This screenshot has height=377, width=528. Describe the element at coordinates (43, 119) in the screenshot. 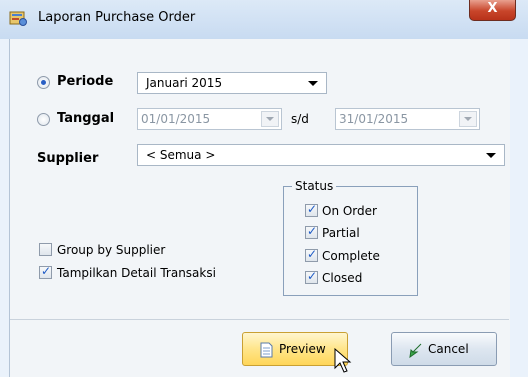

I see `tanggal-radio` at that location.